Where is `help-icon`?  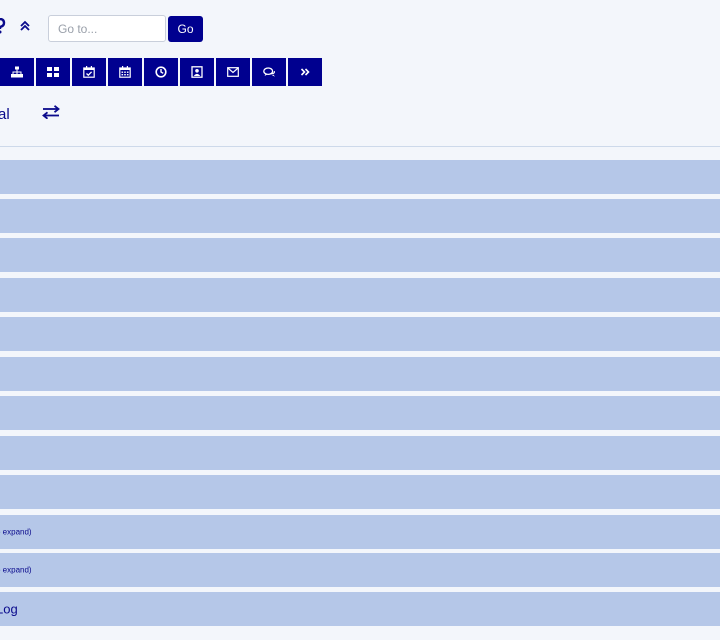
help-icon is located at coordinates (3, 25).